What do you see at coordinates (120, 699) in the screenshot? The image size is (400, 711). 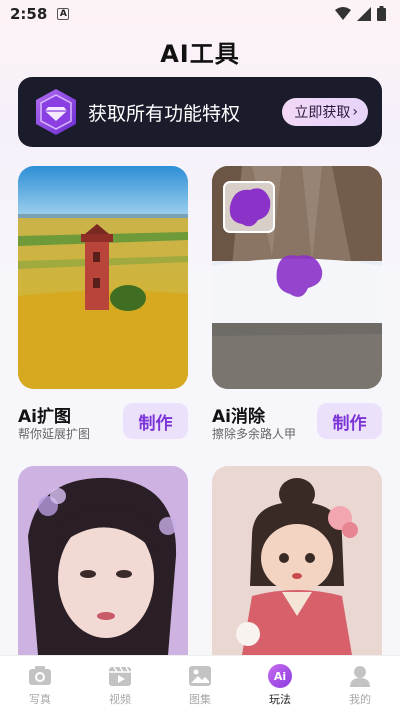 I see `tab-label: 视频` at bounding box center [120, 699].